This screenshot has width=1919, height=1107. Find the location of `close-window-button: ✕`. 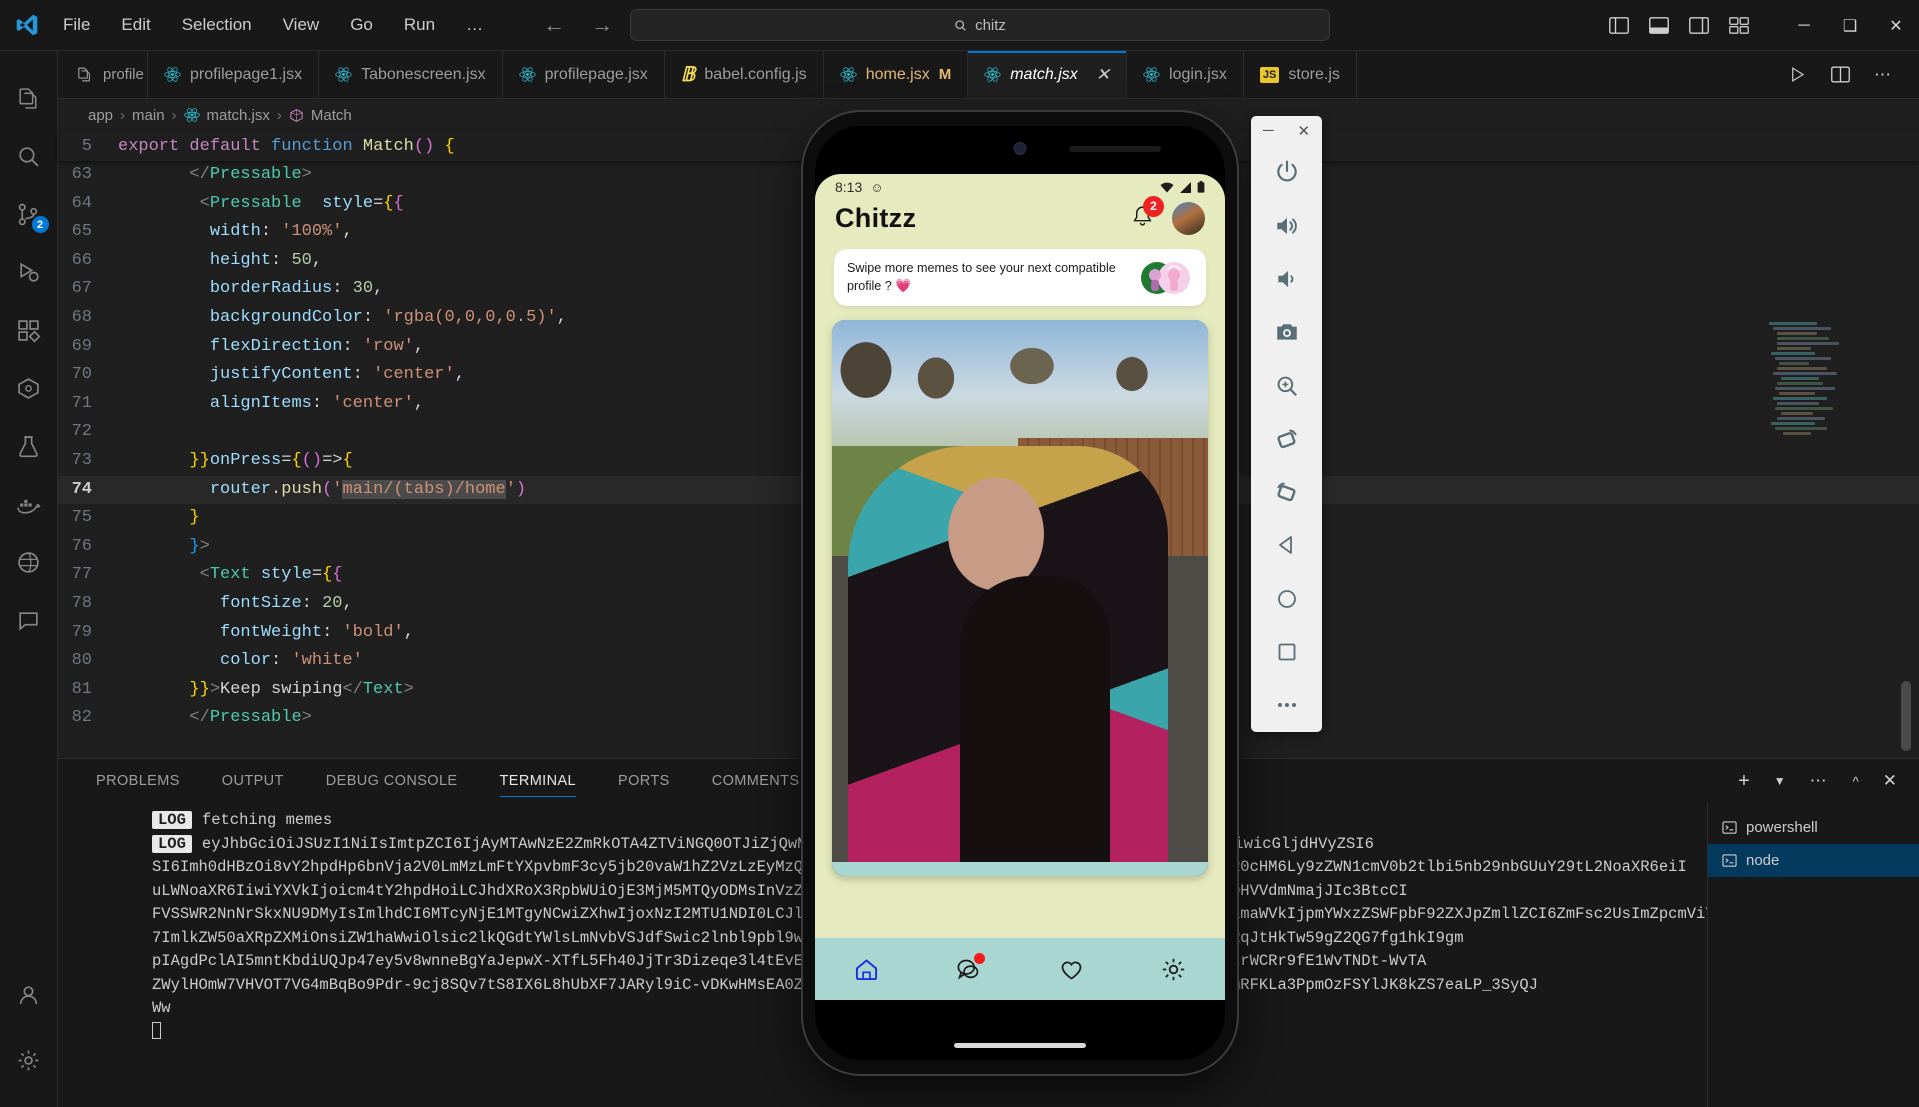

close-window-button: ✕ is located at coordinates (1896, 25).